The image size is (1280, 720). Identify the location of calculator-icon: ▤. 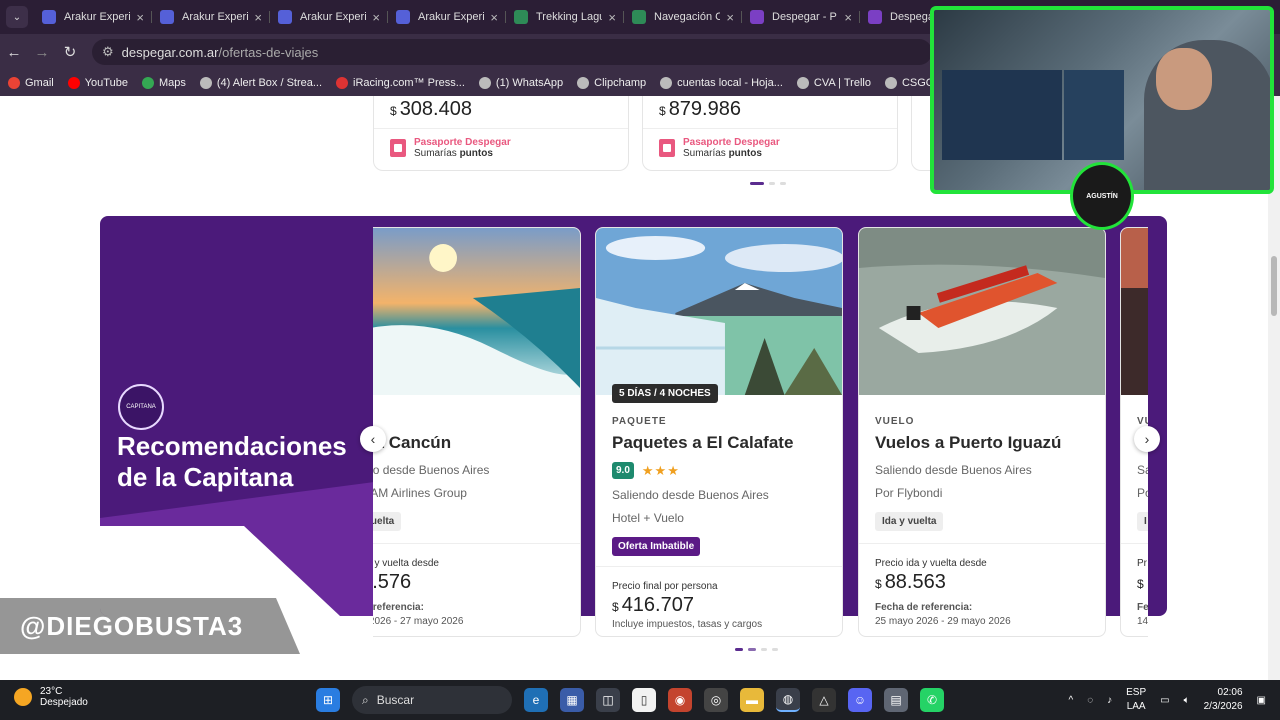
(896, 700).